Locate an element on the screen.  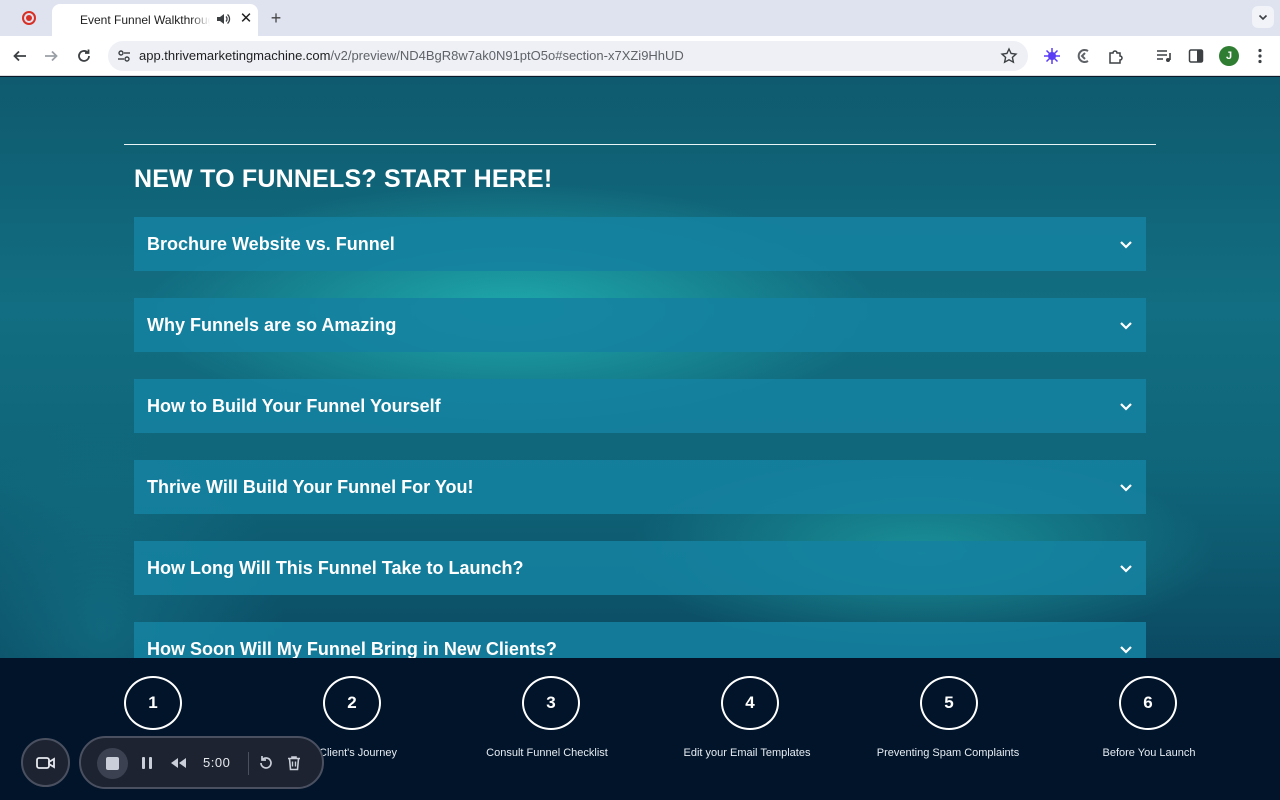
reload-button is located at coordinates (84, 56).